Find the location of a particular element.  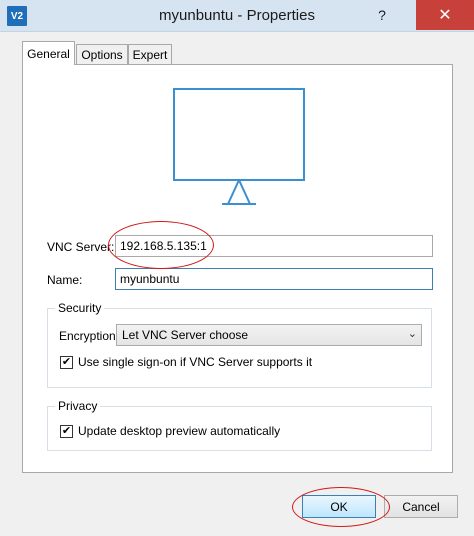

help-button: ? is located at coordinates (382, 15).